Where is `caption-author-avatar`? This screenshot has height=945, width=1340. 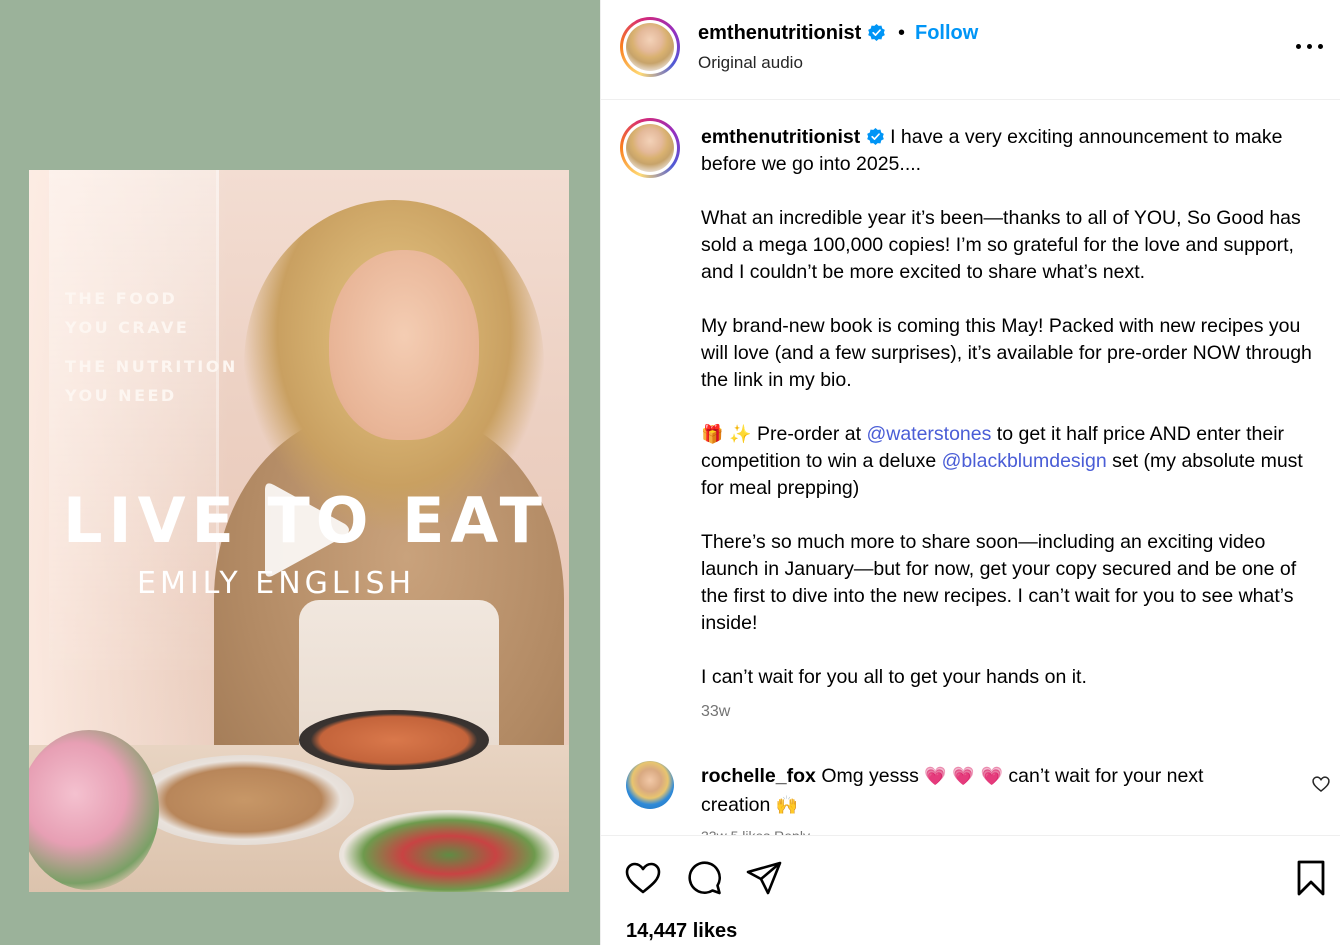
caption-author-avatar is located at coordinates (650, 148).